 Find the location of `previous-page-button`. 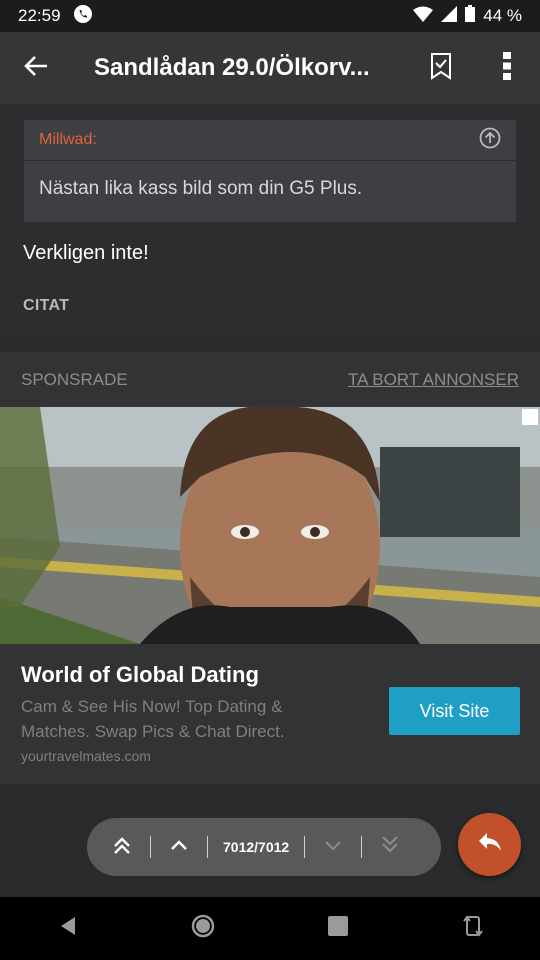

previous-page-button is located at coordinates (179, 847).